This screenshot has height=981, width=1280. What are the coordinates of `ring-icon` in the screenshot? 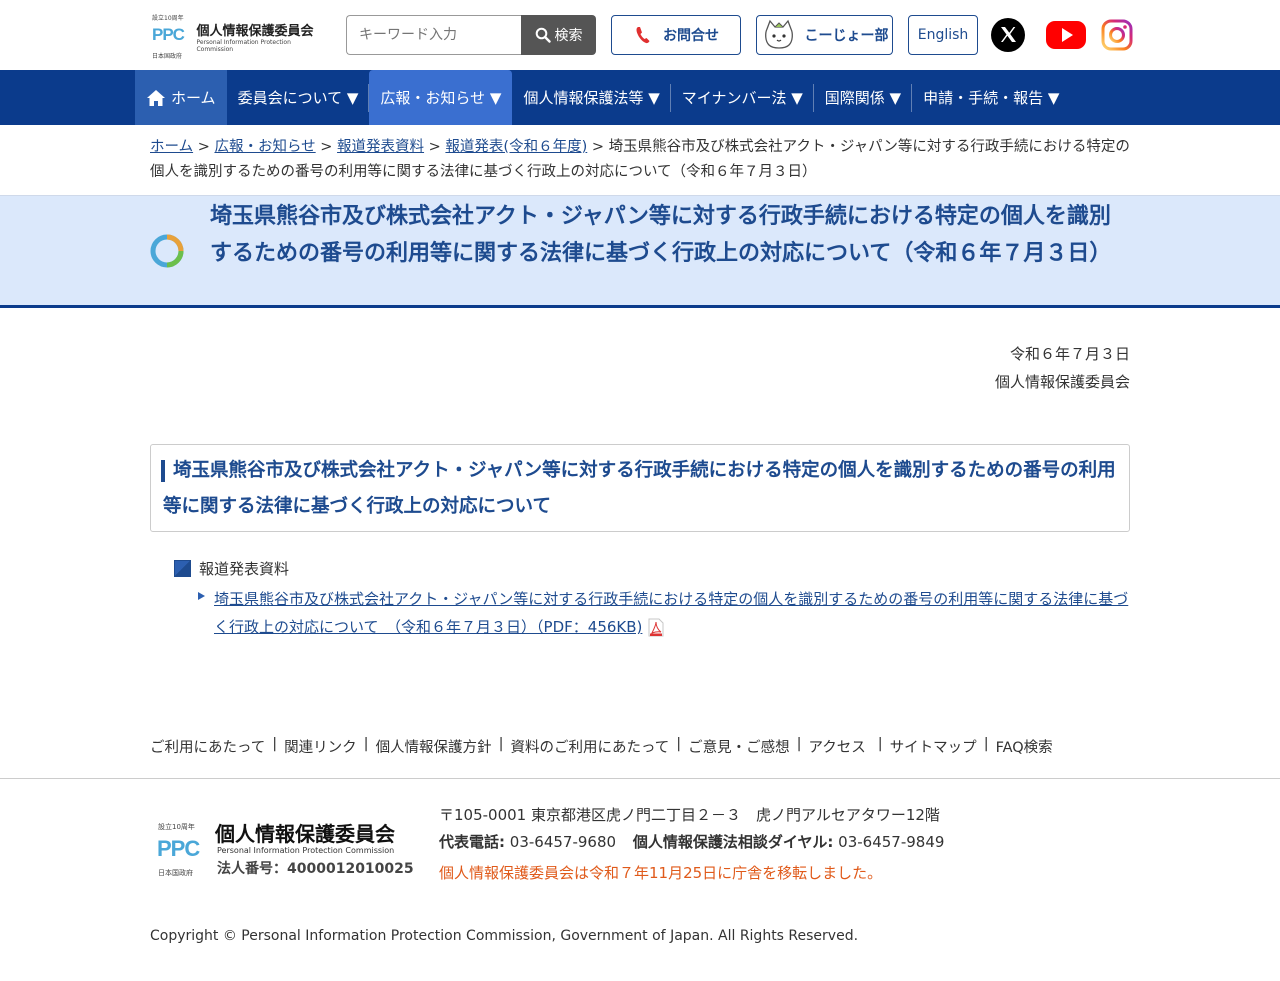 It's located at (167, 251).